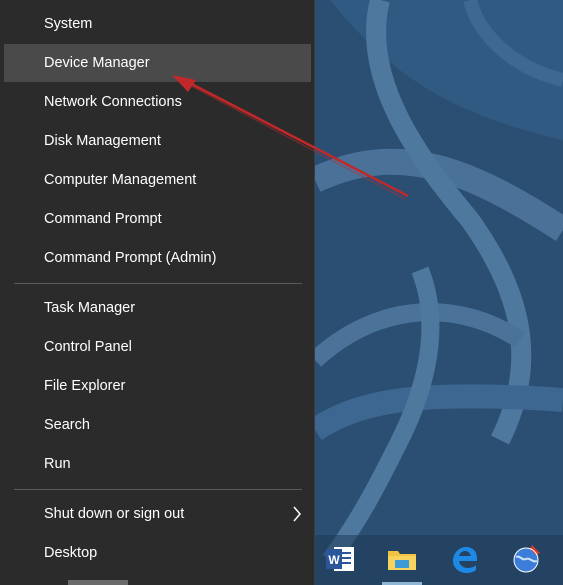 Image resolution: width=563 pixels, height=585 pixels. Describe the element at coordinates (157, 386) in the screenshot. I see `menu-item-file-explorer: File Explorer` at that location.